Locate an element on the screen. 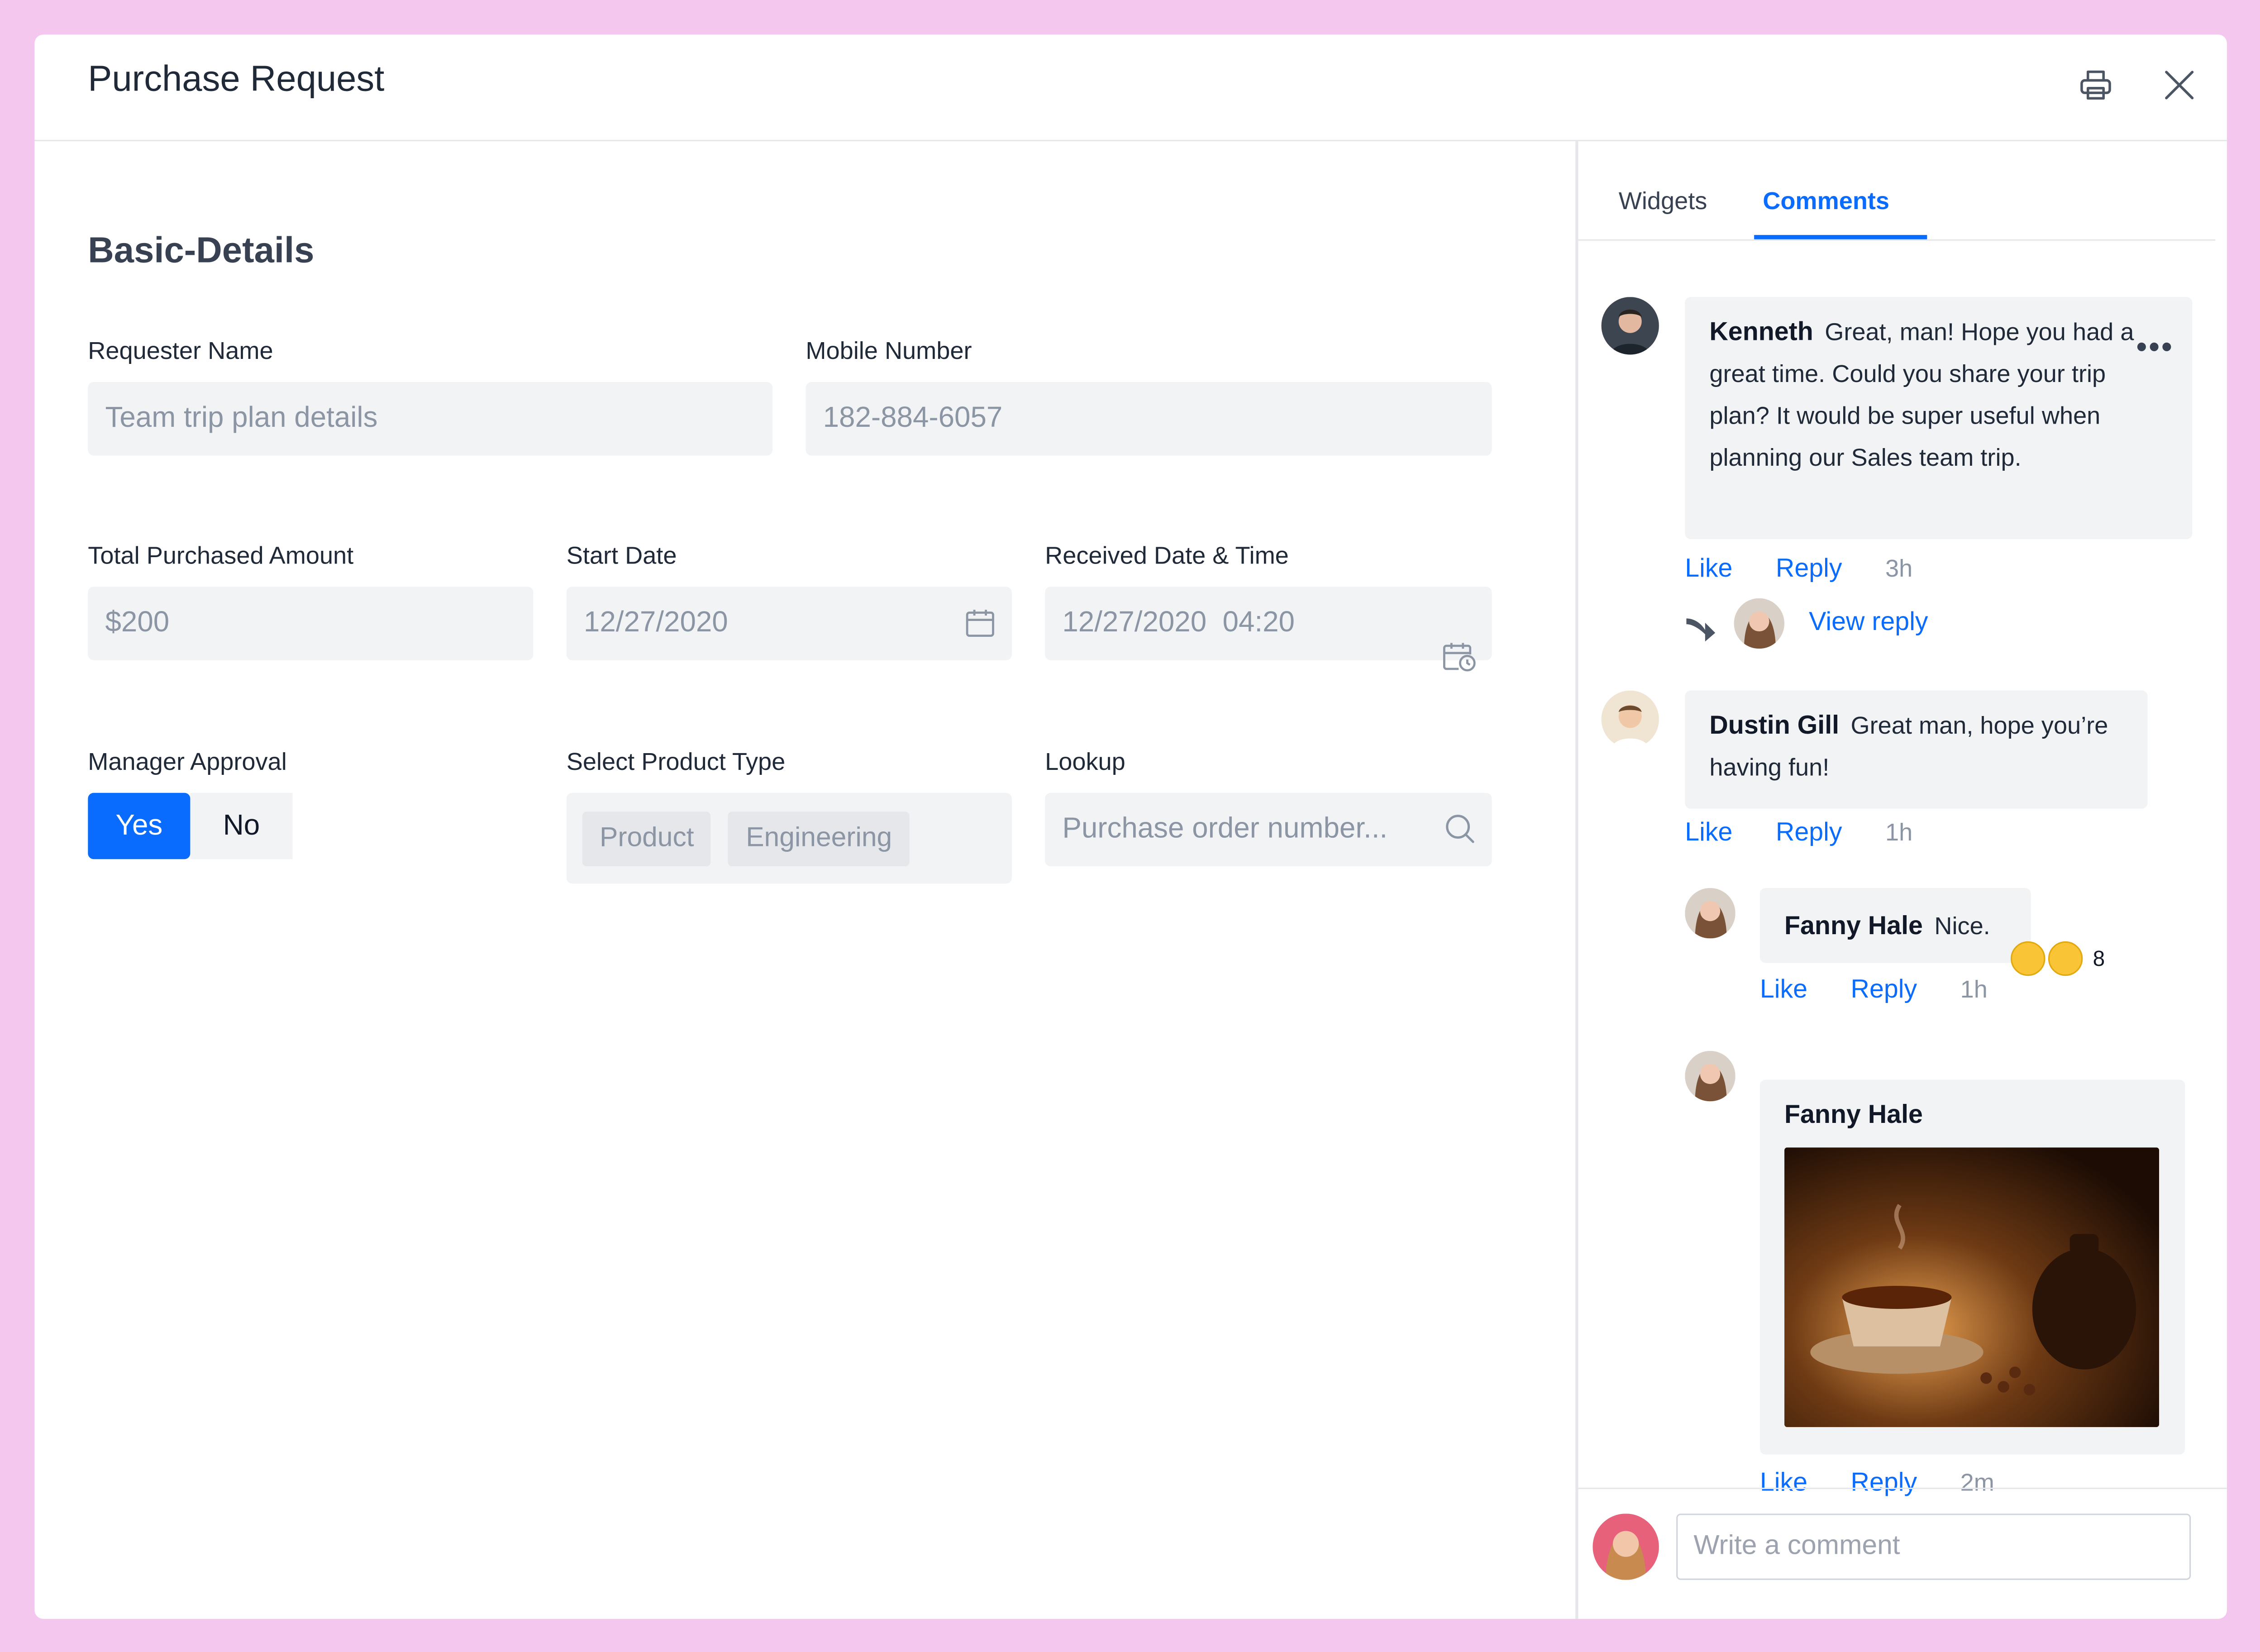  print-button is located at coordinates (2095, 85).